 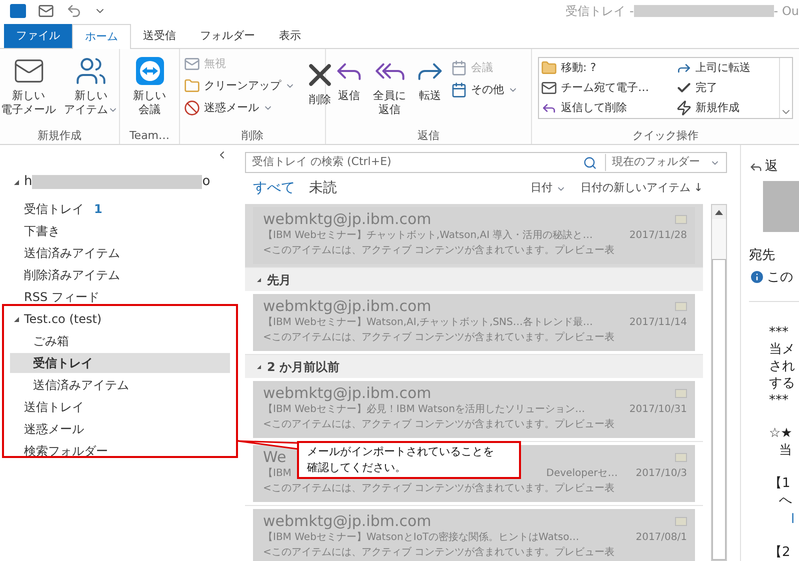 What do you see at coordinates (780, 552) in the screenshot?
I see `body-text: 【2` at bounding box center [780, 552].